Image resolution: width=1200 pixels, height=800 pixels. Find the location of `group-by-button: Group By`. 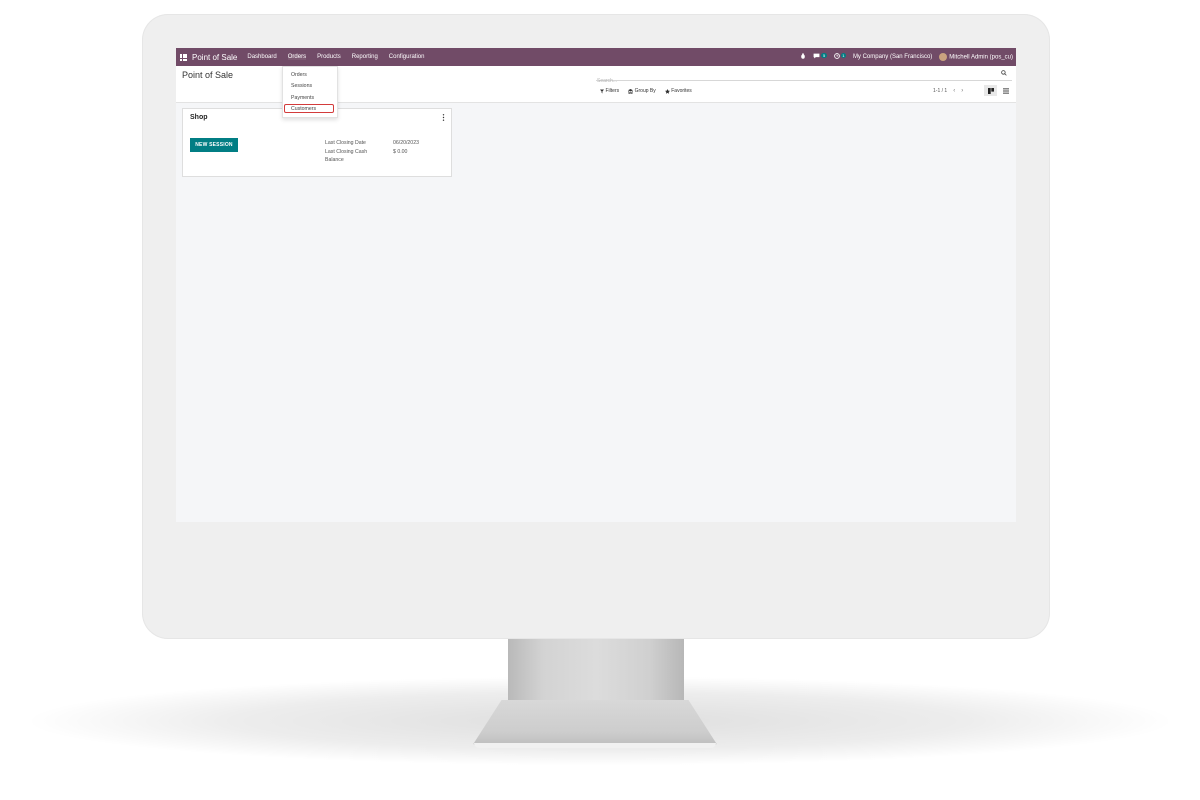

group-by-button: Group By is located at coordinates (642, 91).